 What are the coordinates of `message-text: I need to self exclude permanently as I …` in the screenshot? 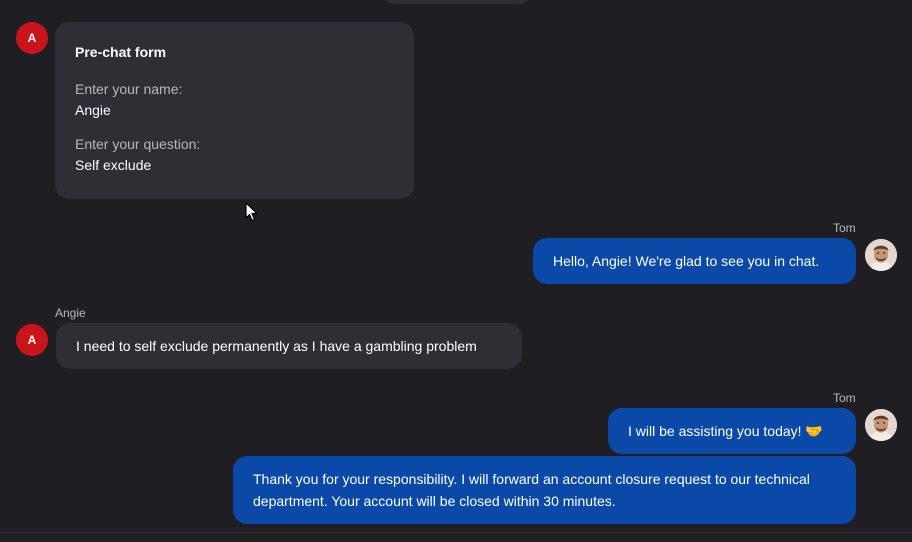 It's located at (276, 346).